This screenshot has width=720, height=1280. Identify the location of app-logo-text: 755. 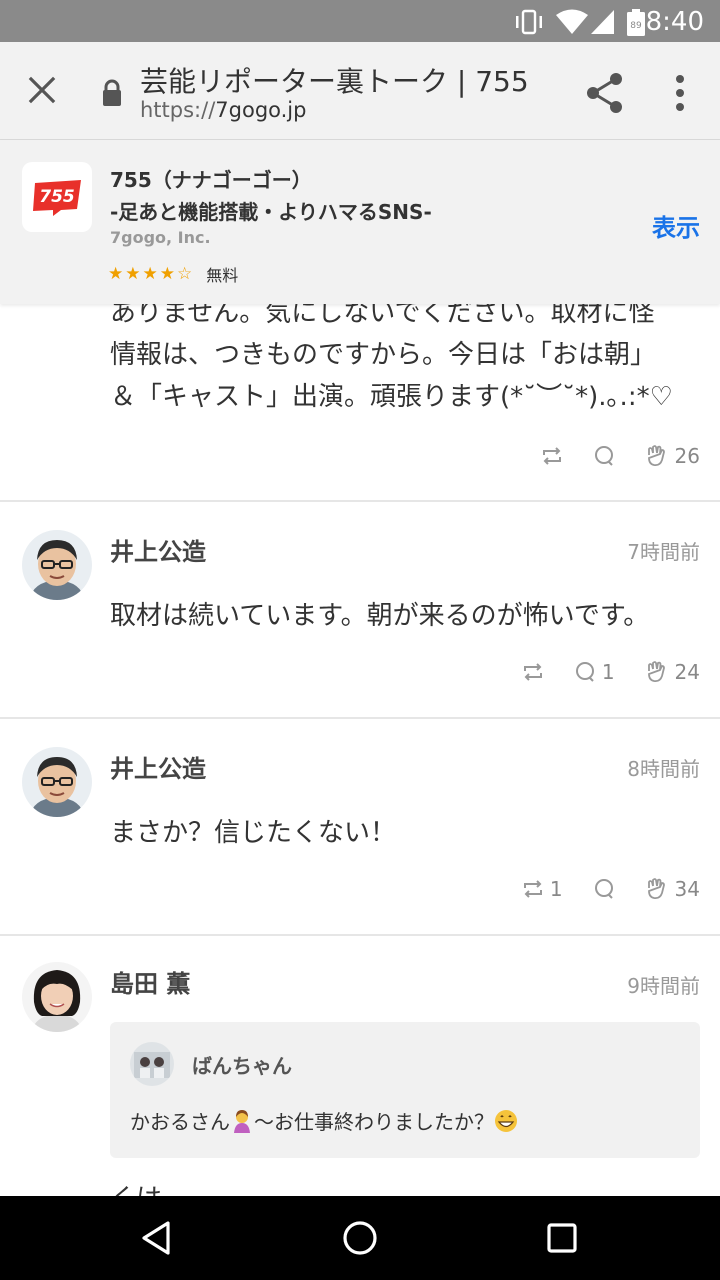
(57, 197).